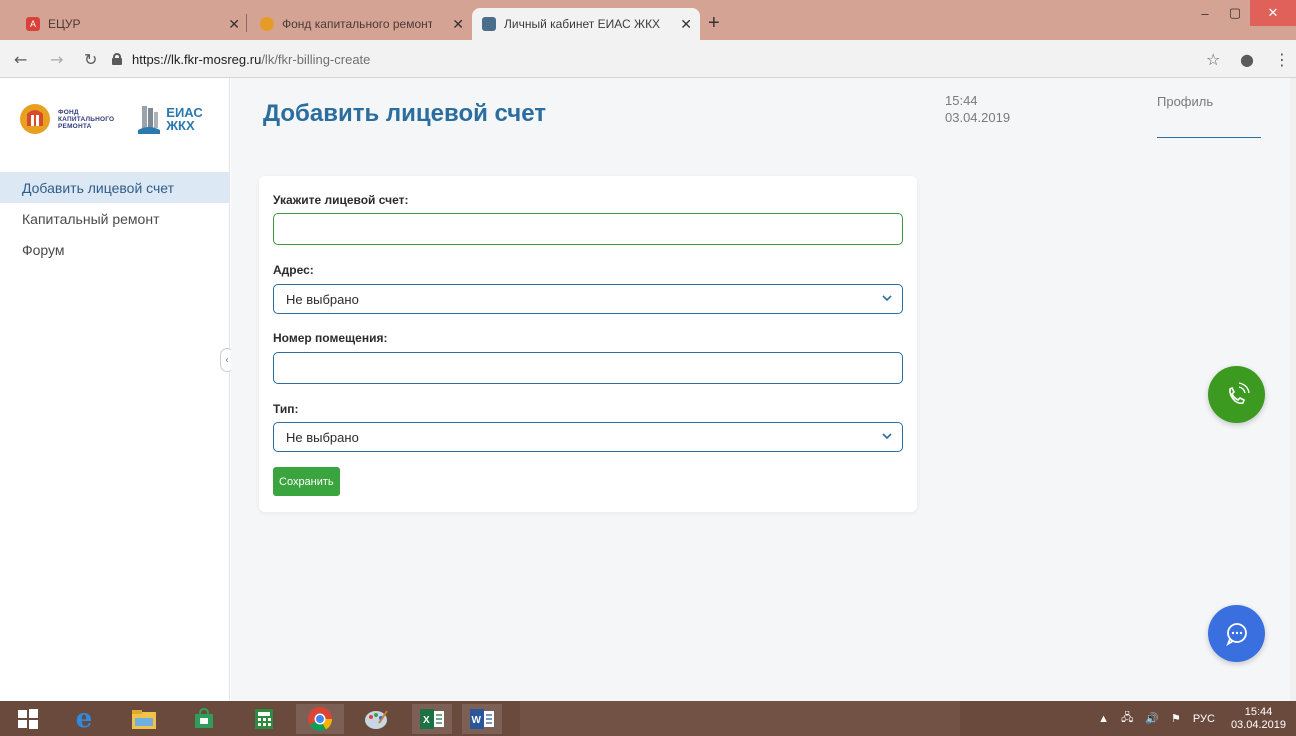 This screenshot has height=736, width=1296. I want to click on type-select: Не выбрано, so click(588, 437).